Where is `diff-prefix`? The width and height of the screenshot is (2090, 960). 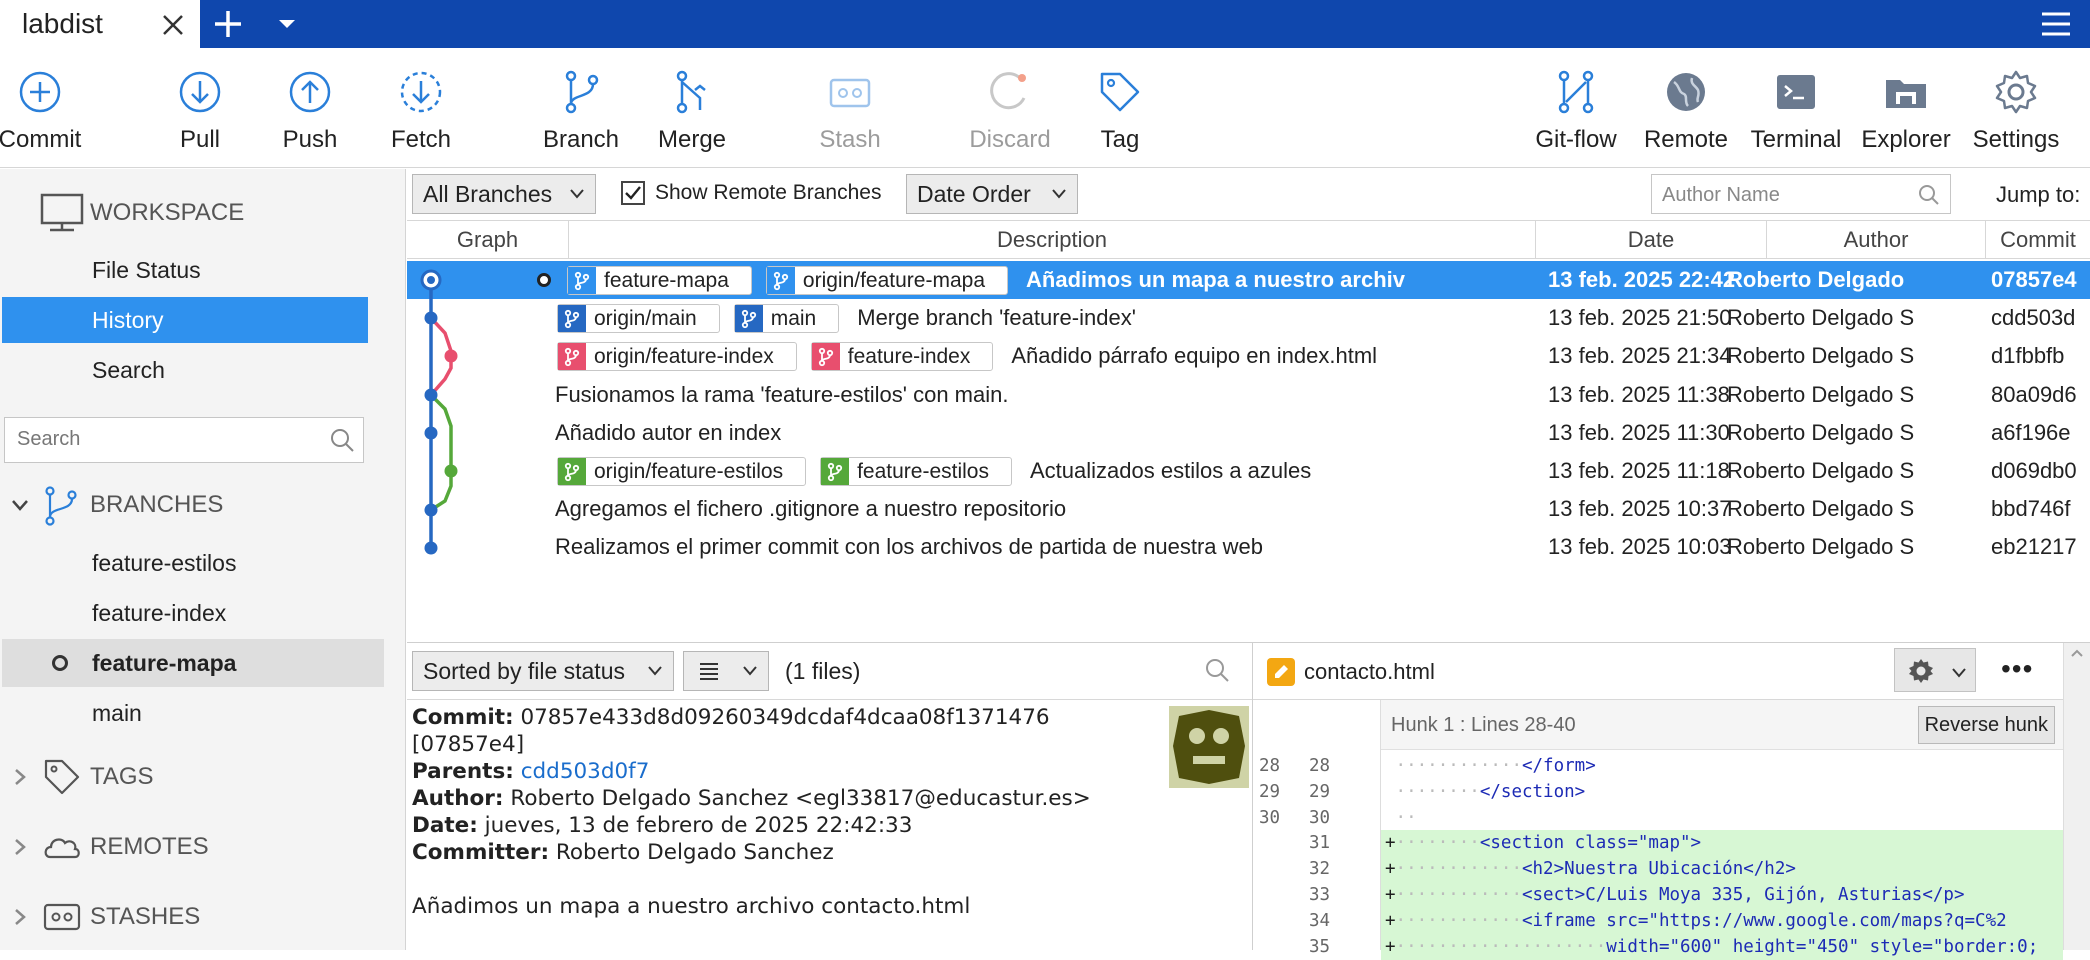
diff-prefix is located at coordinates (1390, 818).